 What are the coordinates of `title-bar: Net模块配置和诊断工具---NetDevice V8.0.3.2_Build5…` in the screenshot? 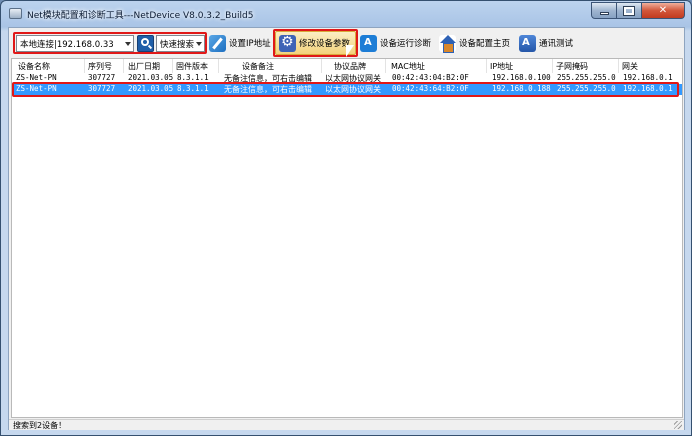 It's located at (346, 14).